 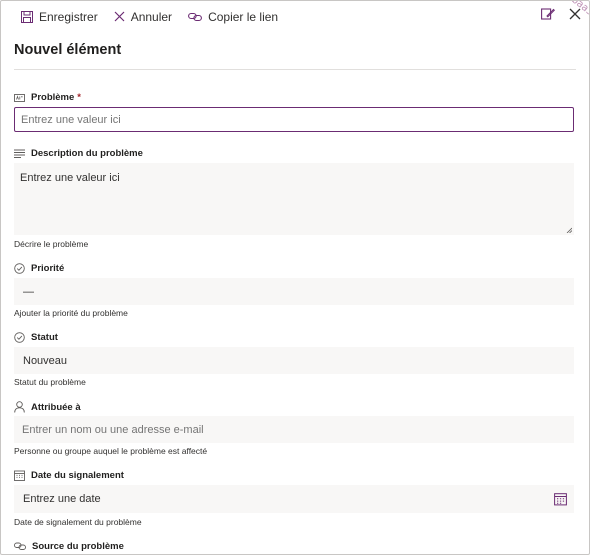 What do you see at coordinates (78, 546) in the screenshot?
I see `source-label: Source du problème` at bounding box center [78, 546].